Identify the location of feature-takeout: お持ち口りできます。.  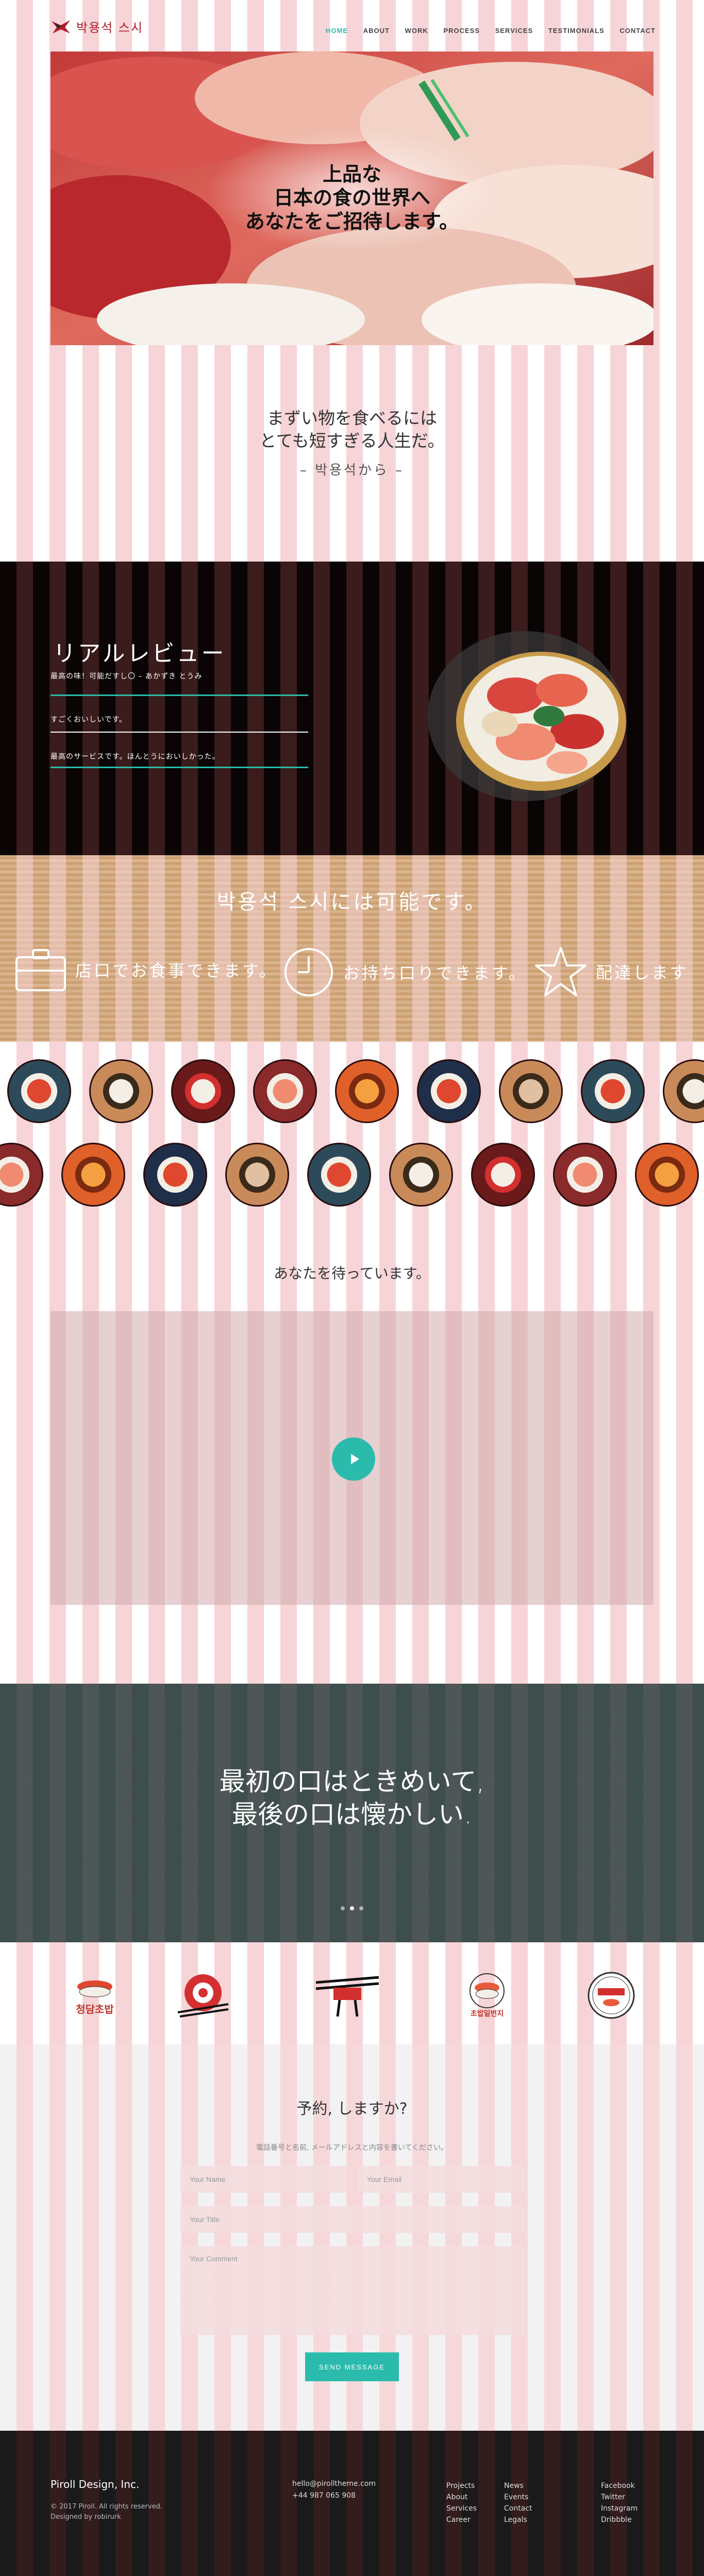
(404, 972).